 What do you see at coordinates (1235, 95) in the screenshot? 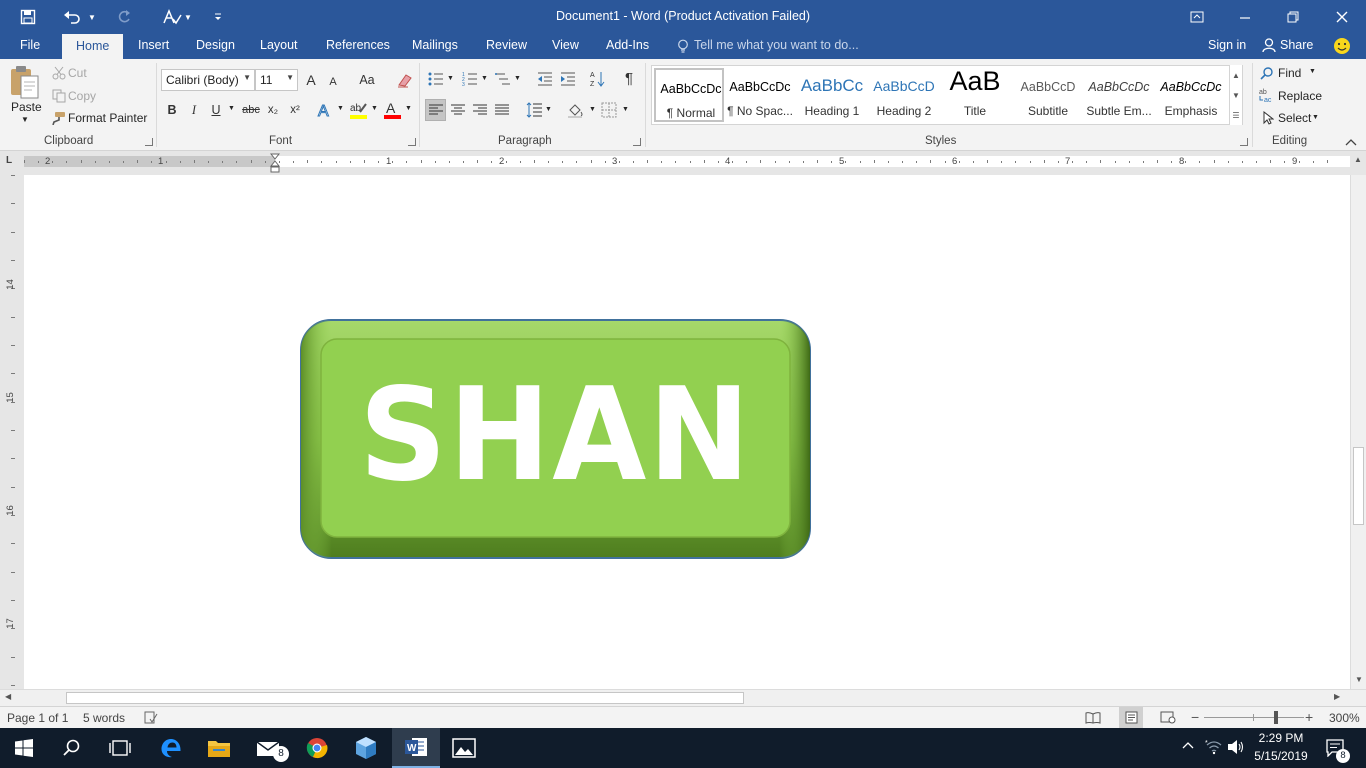
I see `styles-scroll-down: ▼` at bounding box center [1235, 95].